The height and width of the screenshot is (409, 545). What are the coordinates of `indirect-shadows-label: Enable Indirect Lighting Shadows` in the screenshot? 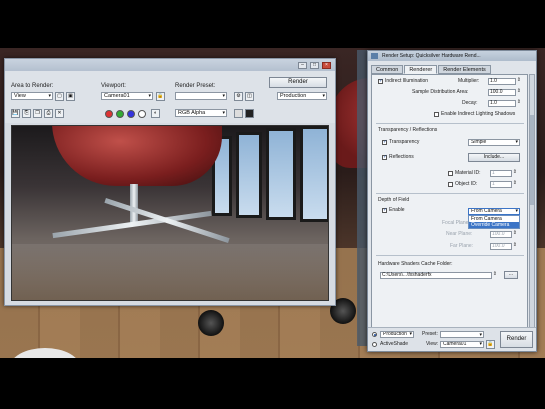 It's located at (478, 114).